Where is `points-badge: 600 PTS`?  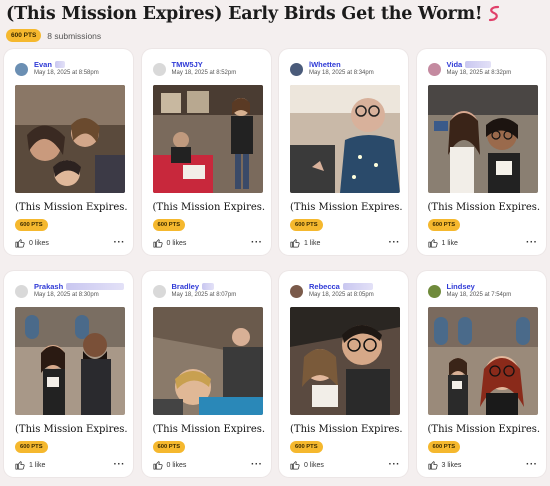 points-badge: 600 PTS is located at coordinates (24, 35).